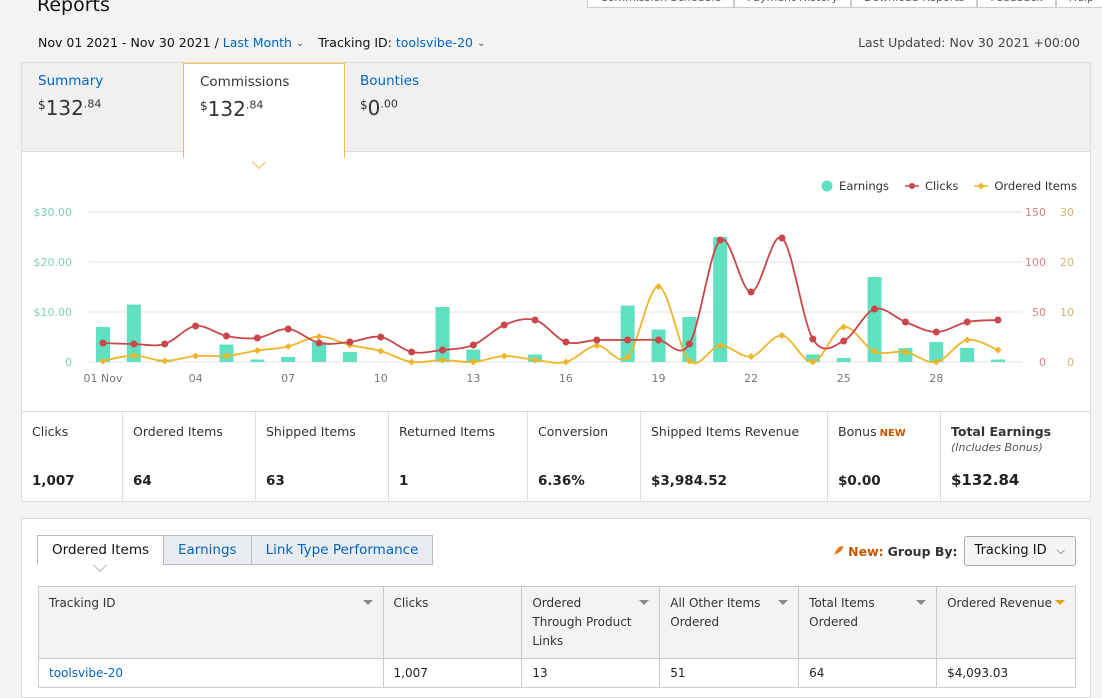 This screenshot has width=1102, height=698. What do you see at coordinates (872, 431) in the screenshot?
I see `stat-label: Bonus NEW` at bounding box center [872, 431].